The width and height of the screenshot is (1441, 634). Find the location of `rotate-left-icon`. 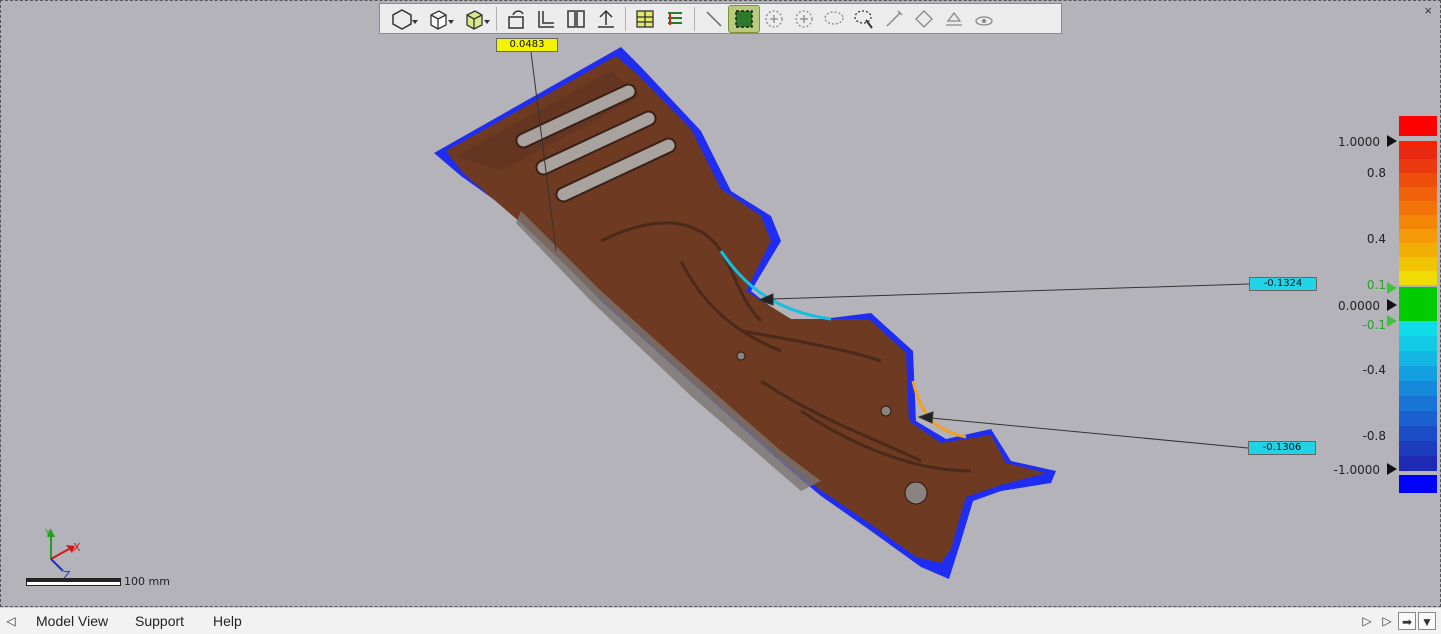

rotate-left-icon is located at coordinates (516, 19).